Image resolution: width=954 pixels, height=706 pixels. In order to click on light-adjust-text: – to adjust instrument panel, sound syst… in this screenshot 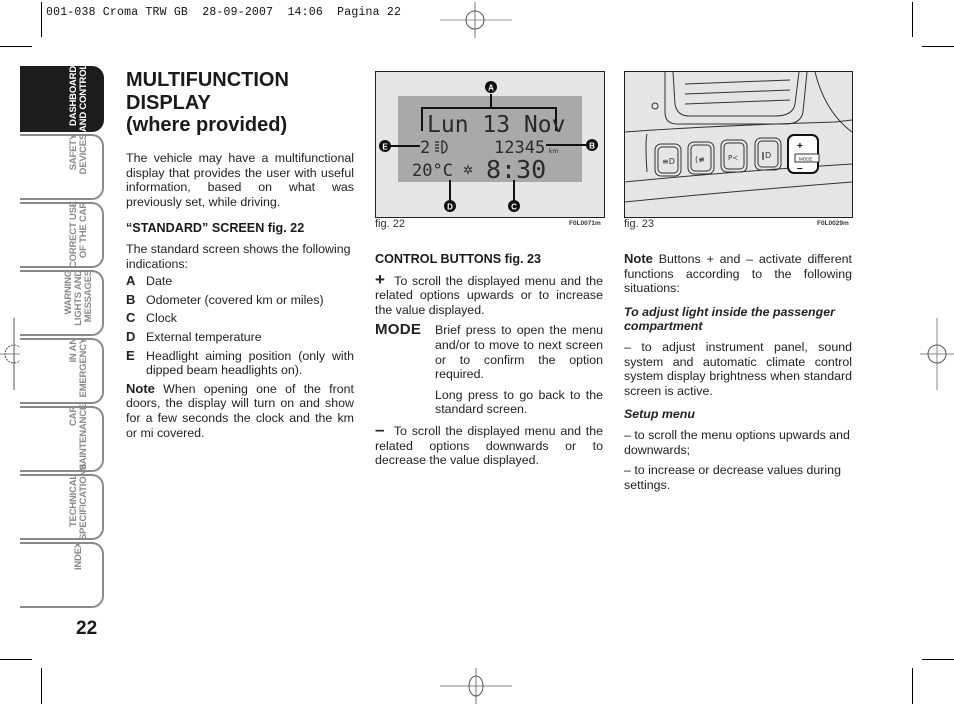, I will do `click(738, 368)`.